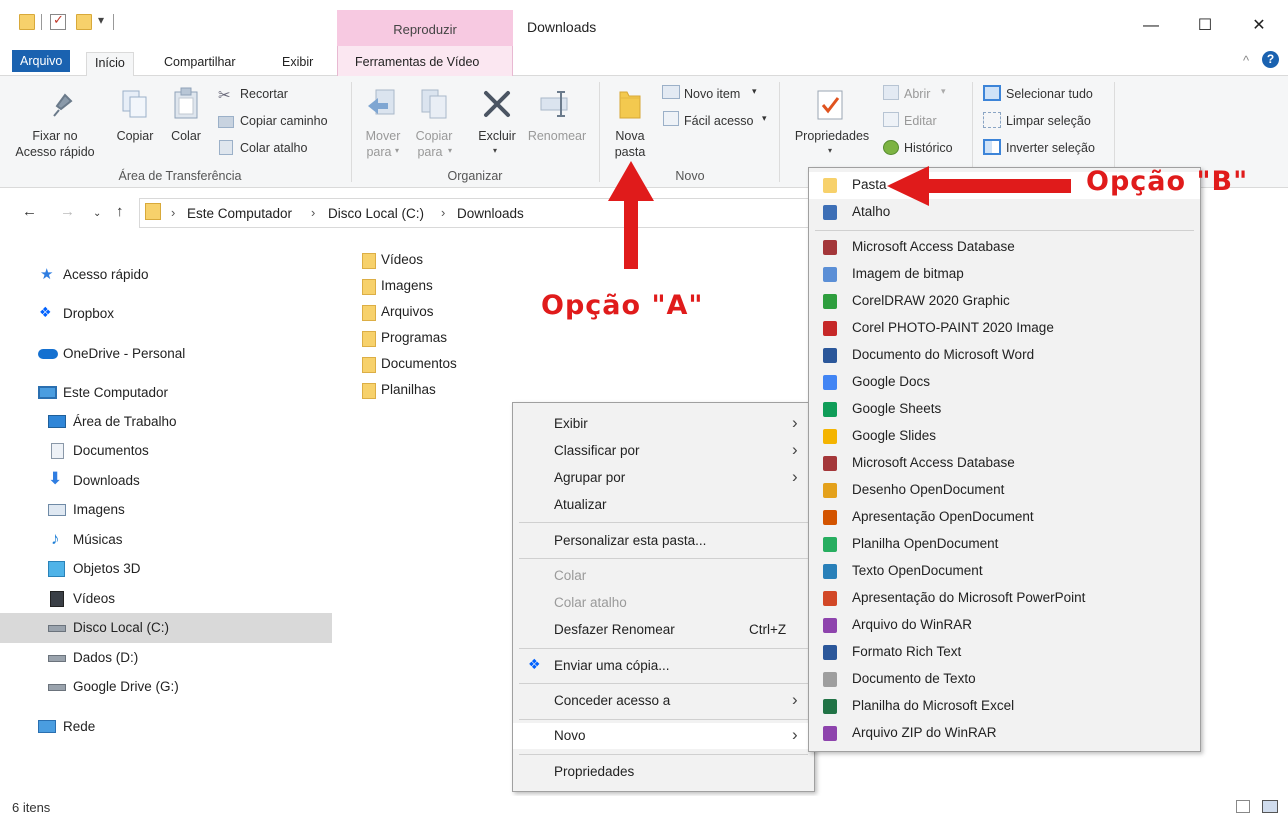 This screenshot has height=819, width=1288. I want to click on copy-path-button: Copiar caminho, so click(284, 121).